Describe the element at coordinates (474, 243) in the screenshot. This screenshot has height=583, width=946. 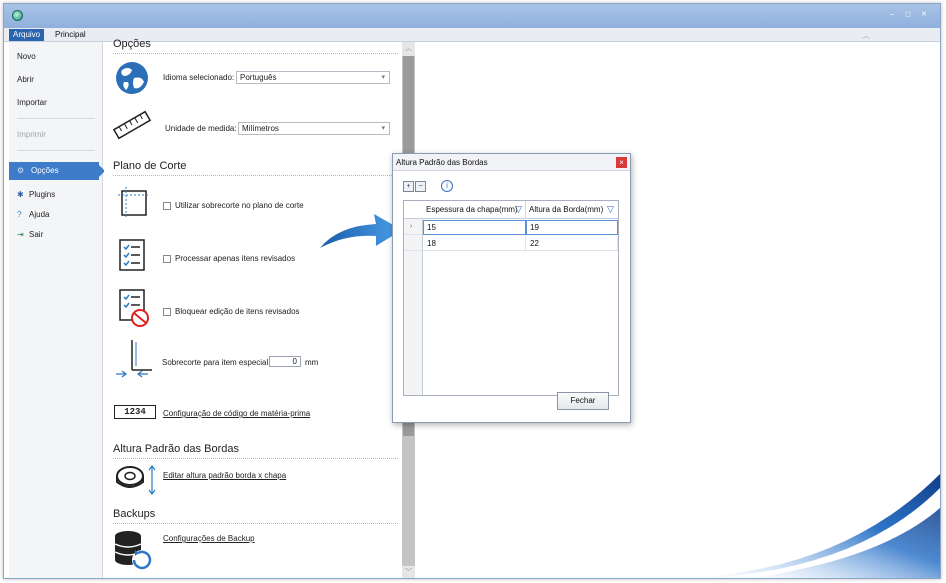
I see `cell-thickness: 18` at that location.